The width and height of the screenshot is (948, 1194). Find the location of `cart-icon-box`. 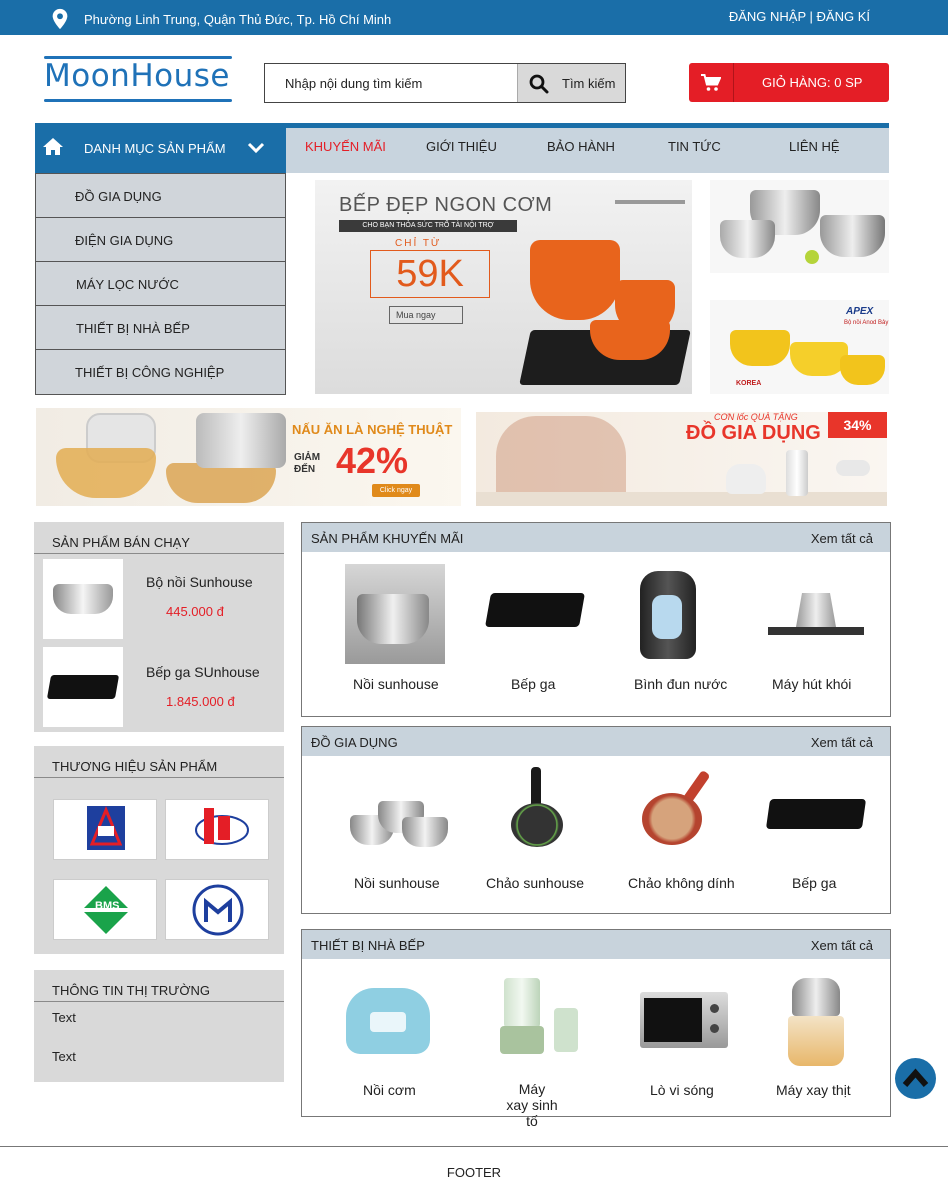

cart-icon-box is located at coordinates (711, 82).